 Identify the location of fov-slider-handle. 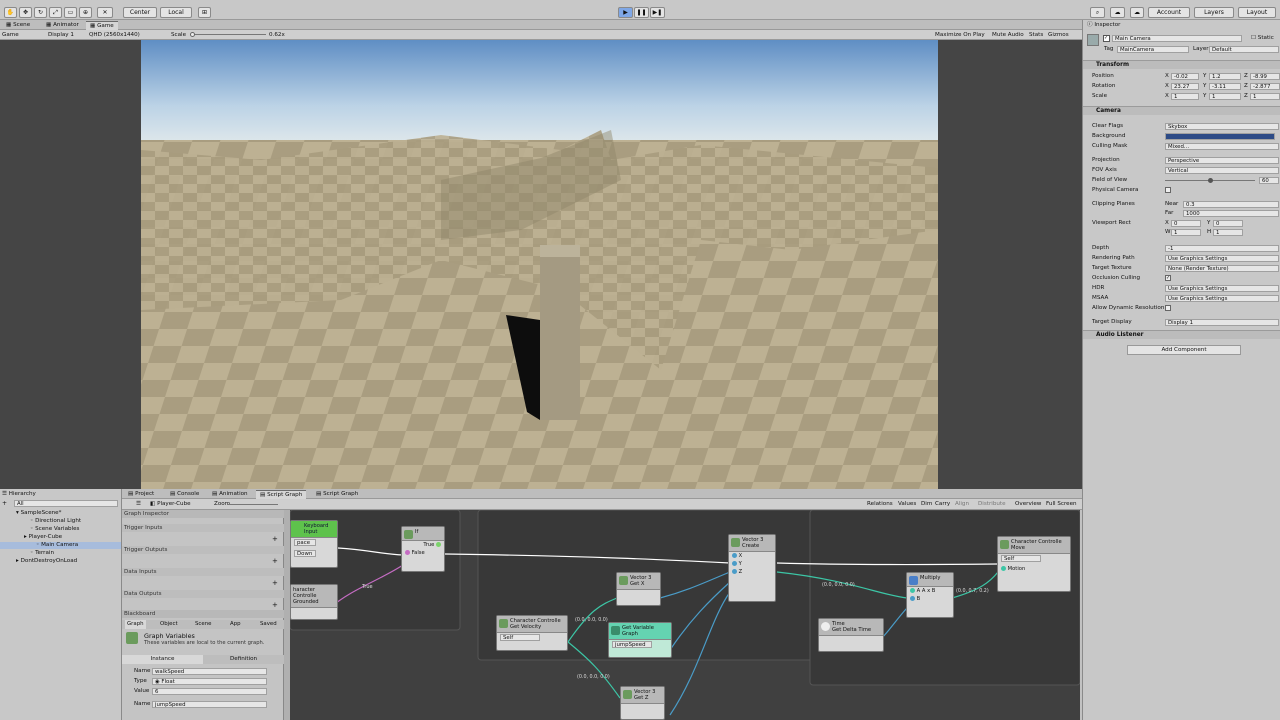
(1210, 180).